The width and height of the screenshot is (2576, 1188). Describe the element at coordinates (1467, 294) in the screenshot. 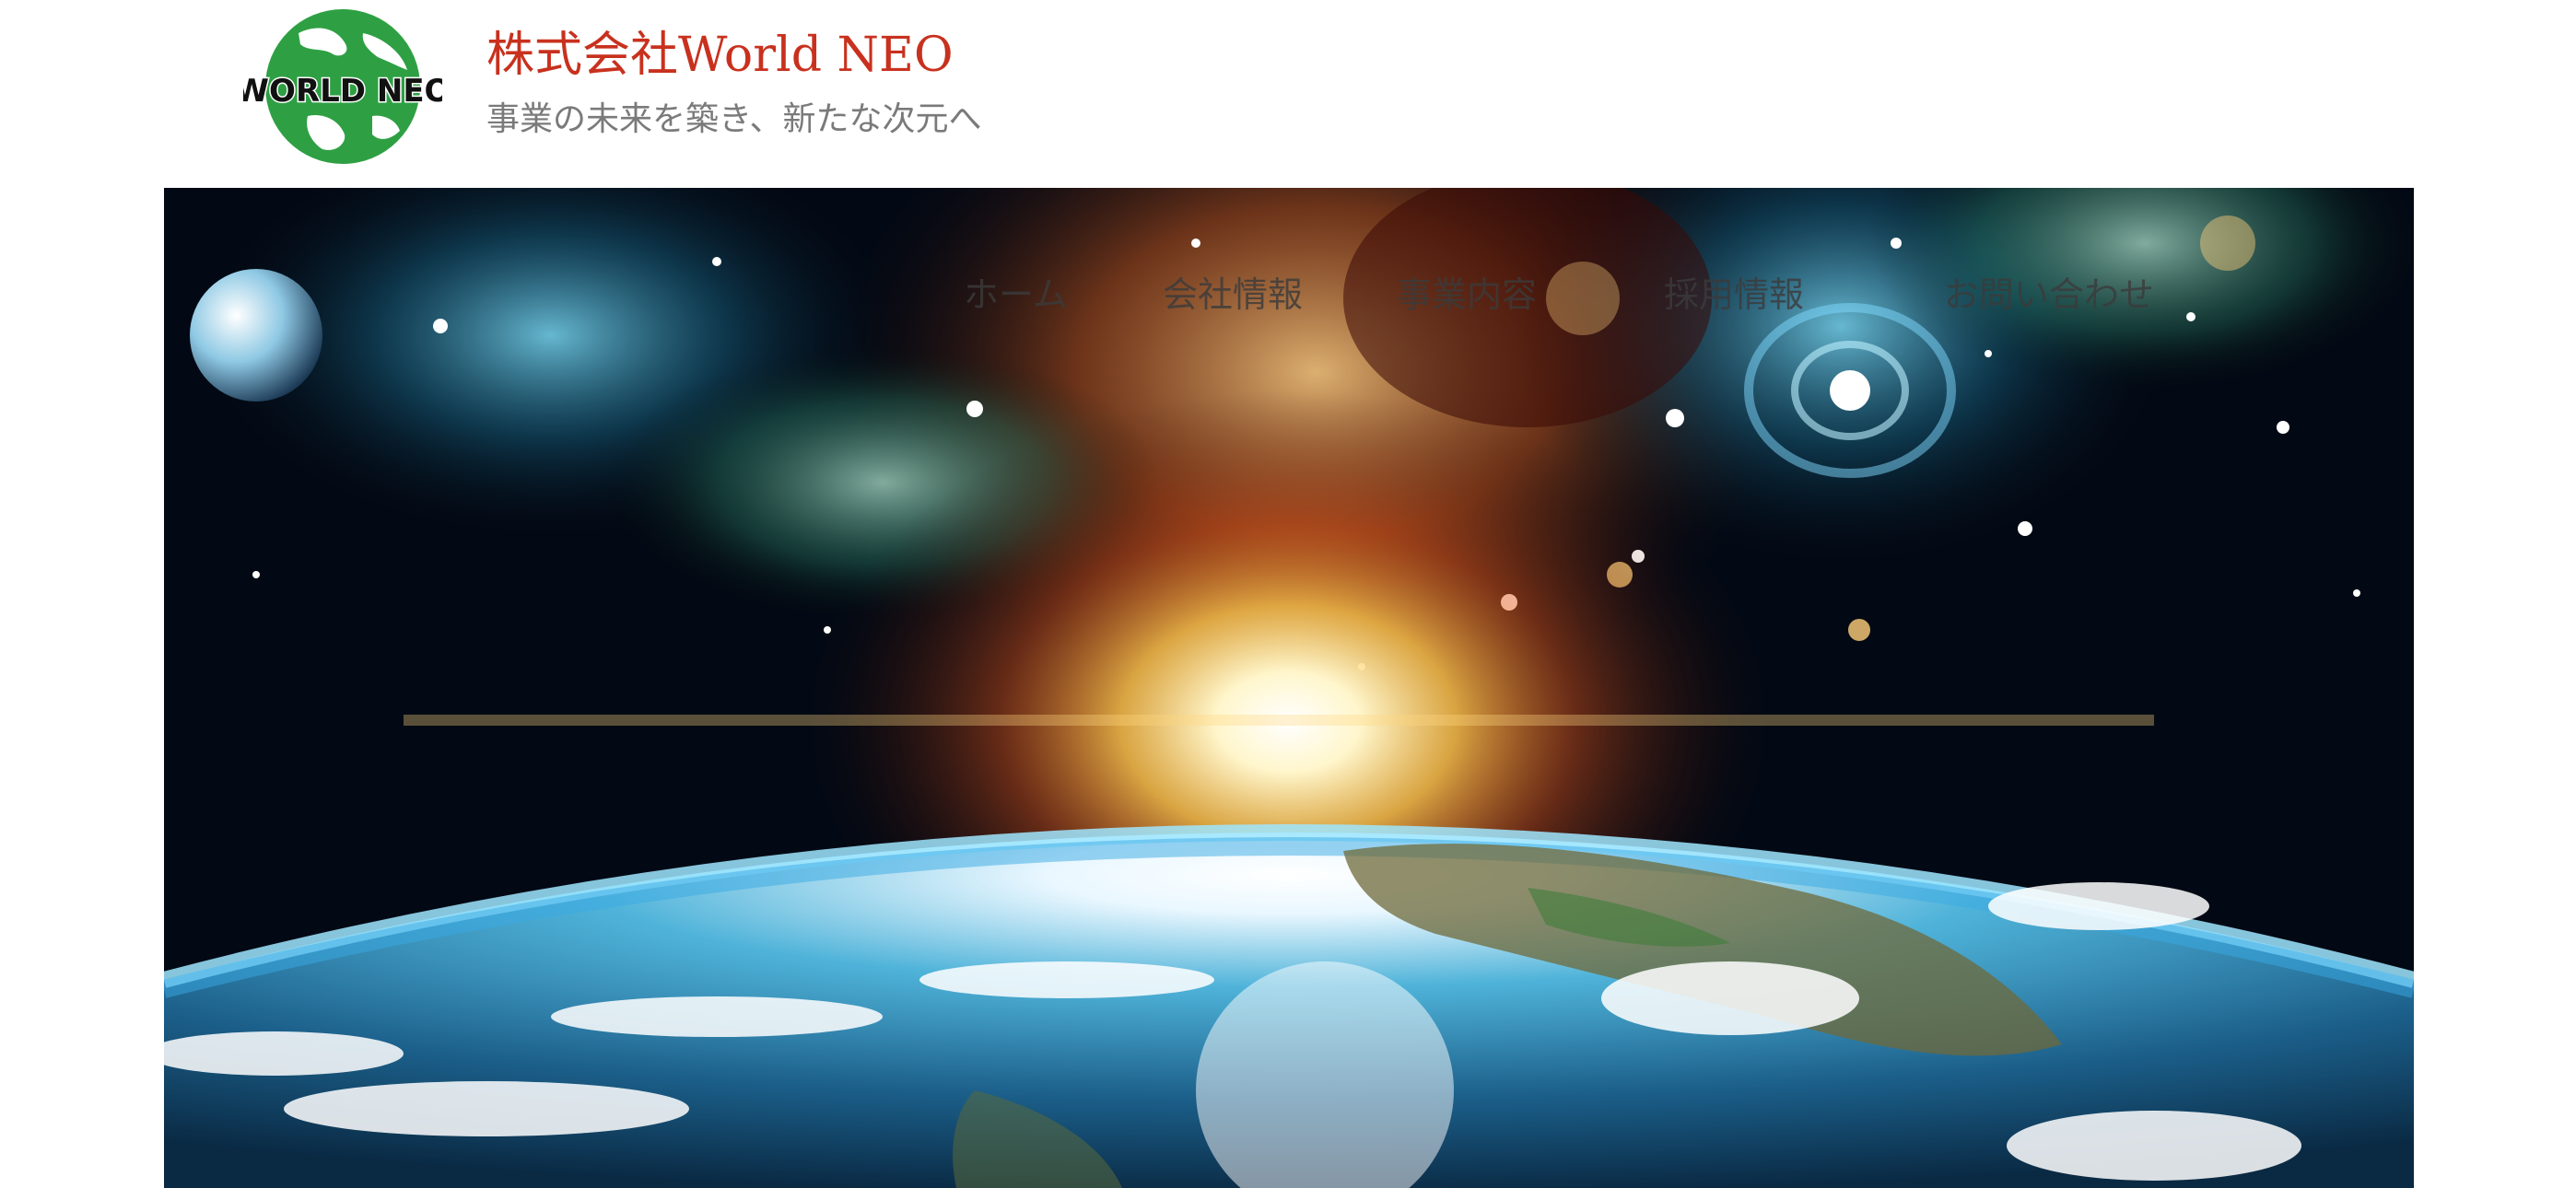

I see `nav-item-business: 事業内容` at that location.